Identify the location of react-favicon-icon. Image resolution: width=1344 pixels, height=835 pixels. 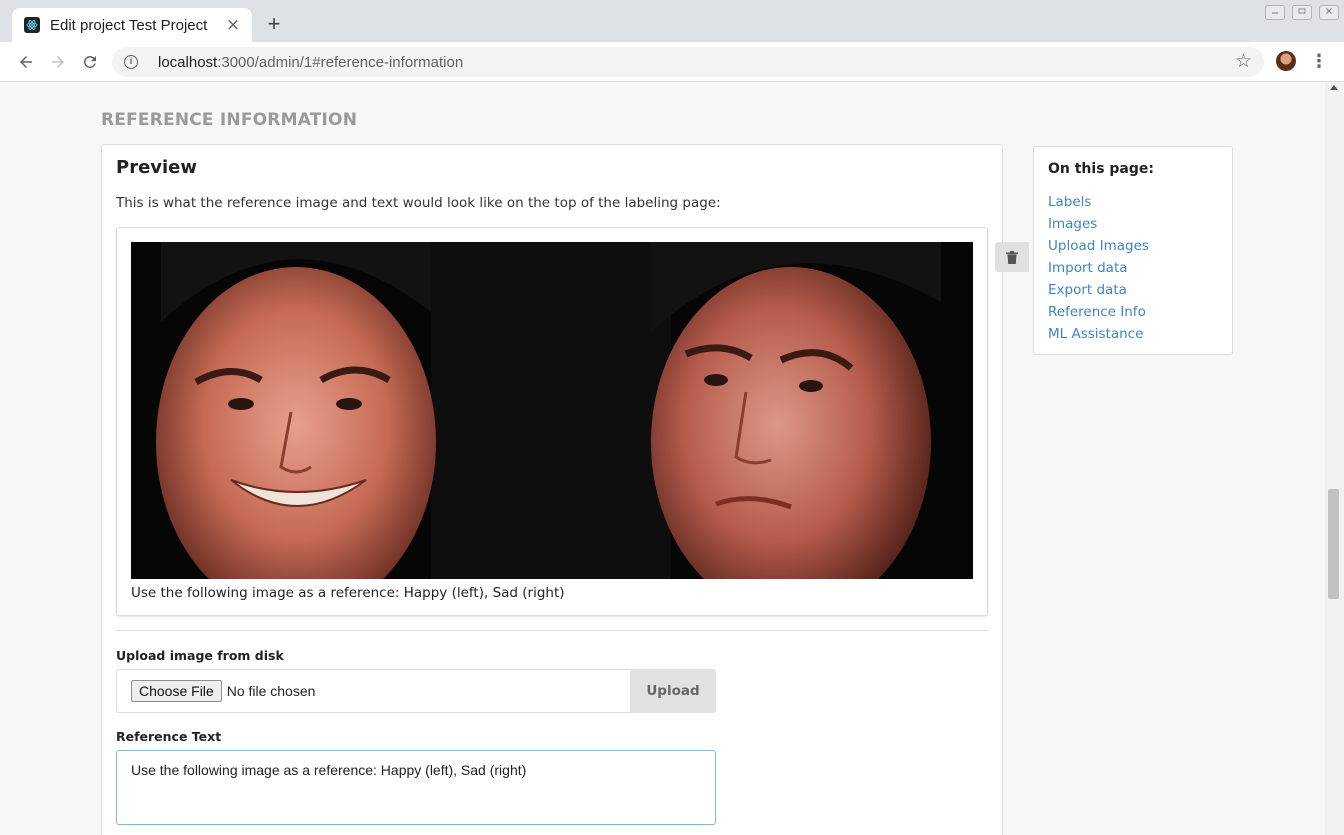
(32, 25).